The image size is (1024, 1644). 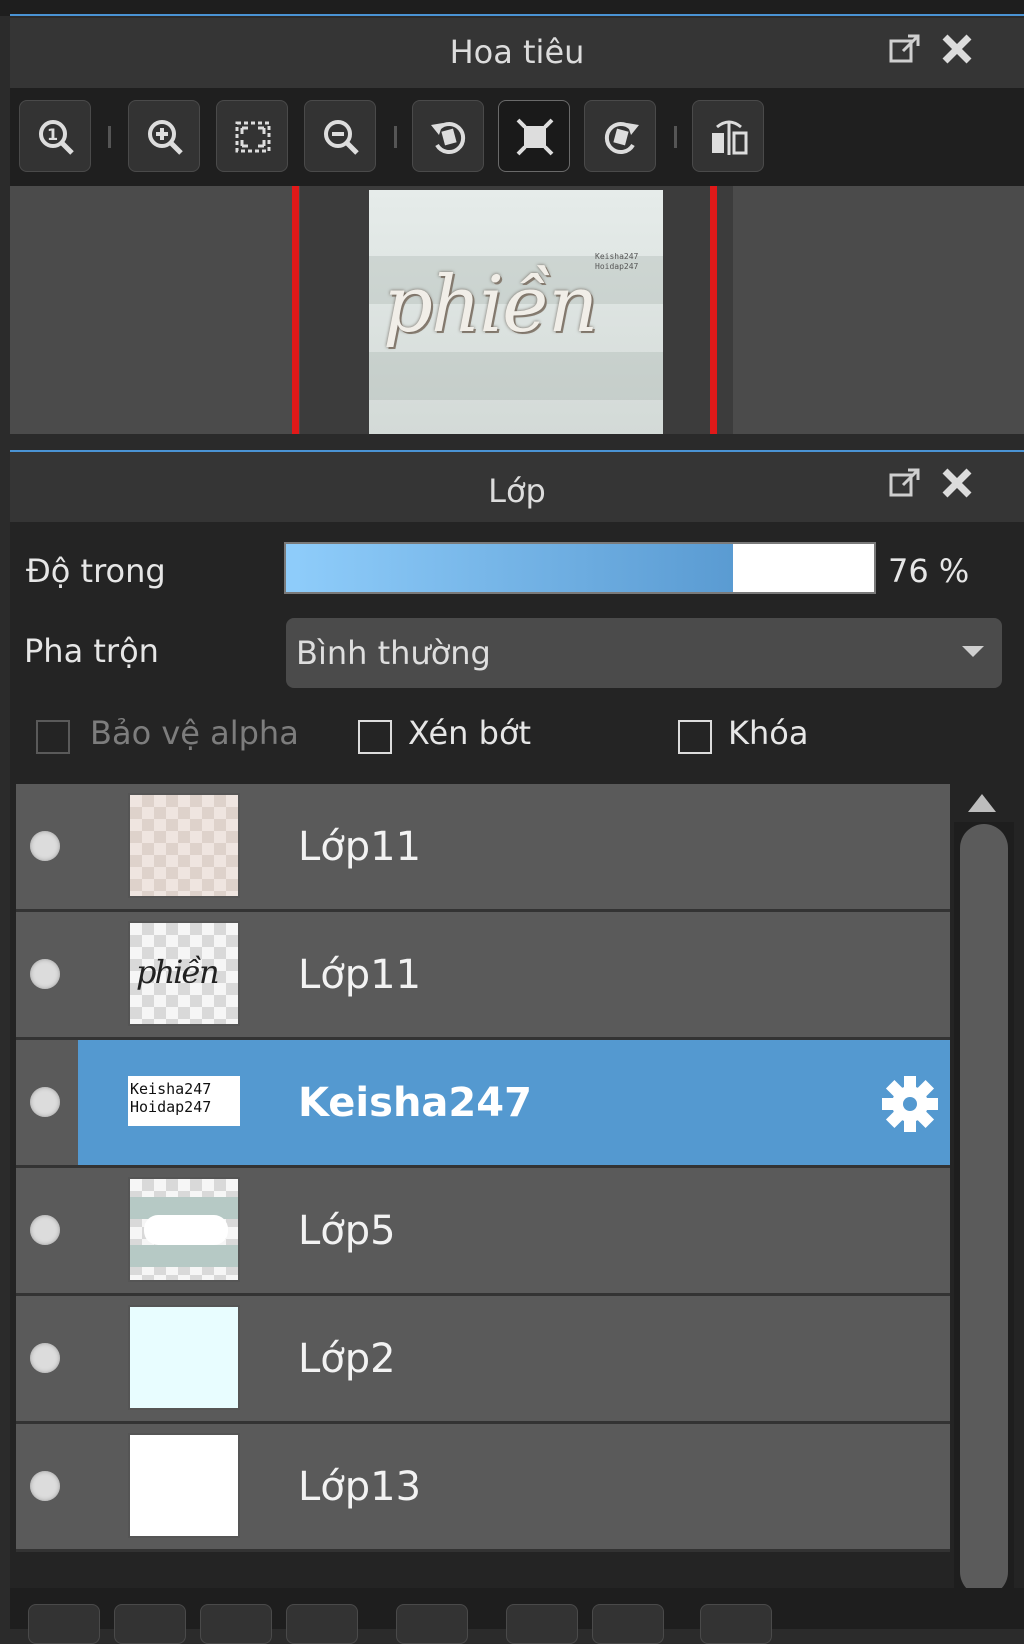 What do you see at coordinates (736, 1624) in the screenshot?
I see `delete-layer-button` at bounding box center [736, 1624].